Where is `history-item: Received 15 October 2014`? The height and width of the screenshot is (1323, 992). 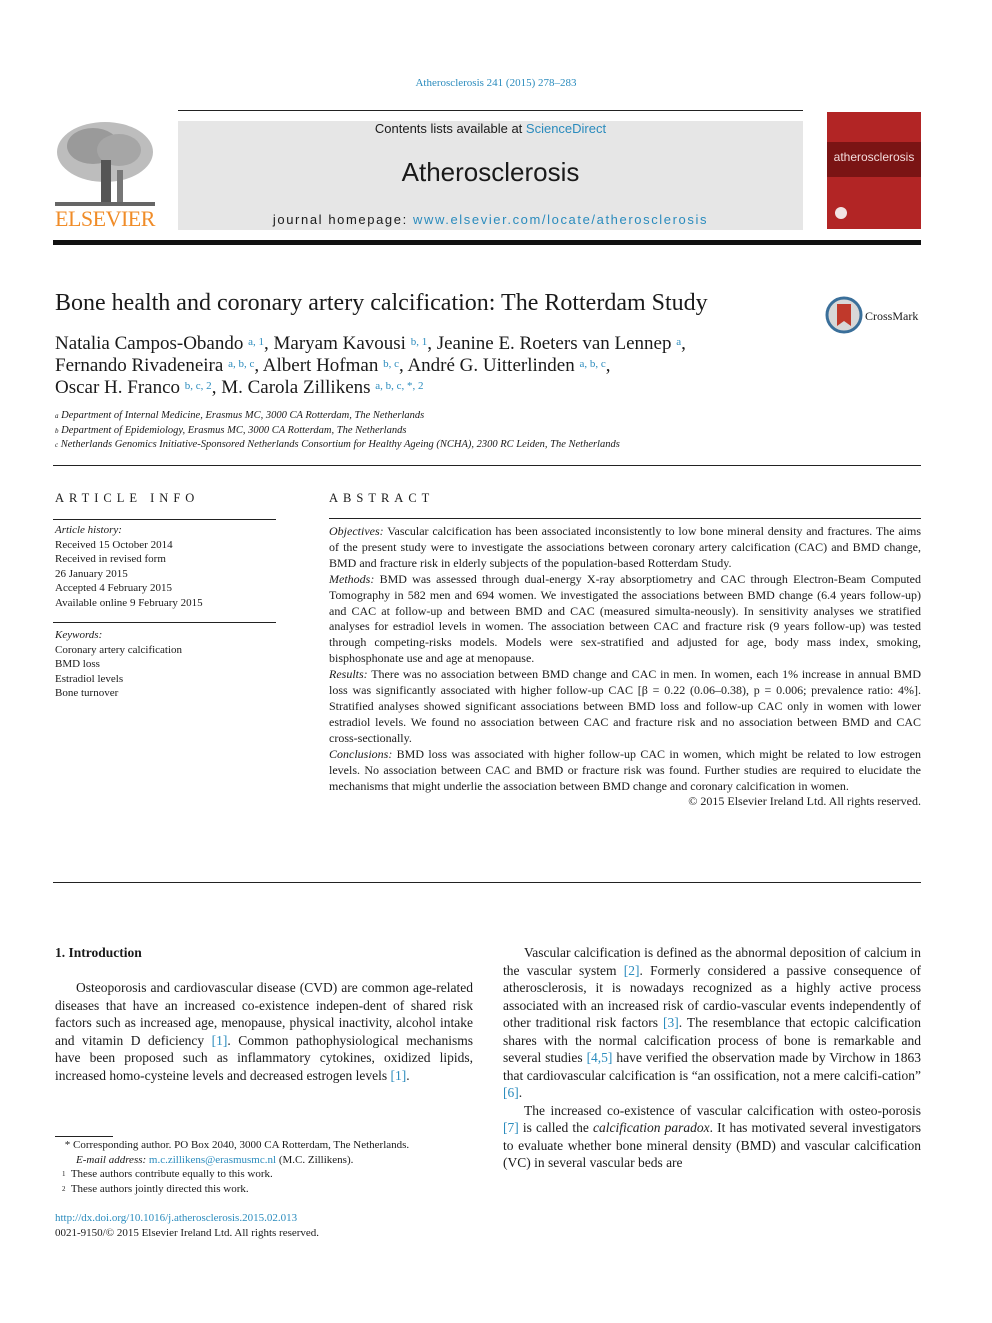 history-item: Received 15 October 2014 is located at coordinates (114, 544).